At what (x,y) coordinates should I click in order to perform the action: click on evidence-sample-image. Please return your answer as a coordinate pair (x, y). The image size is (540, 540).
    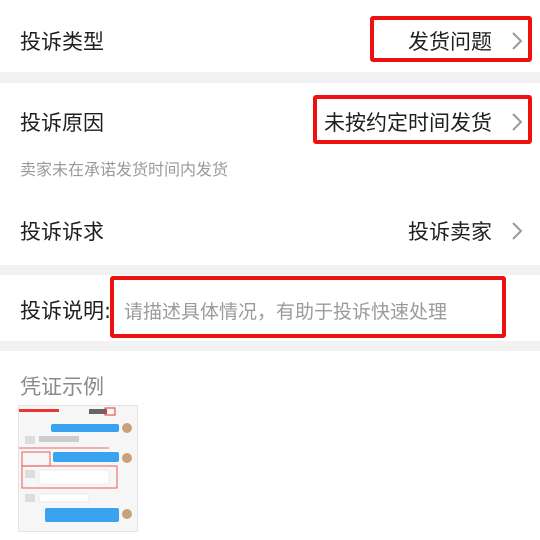
    Looking at the image, I should click on (78, 468).